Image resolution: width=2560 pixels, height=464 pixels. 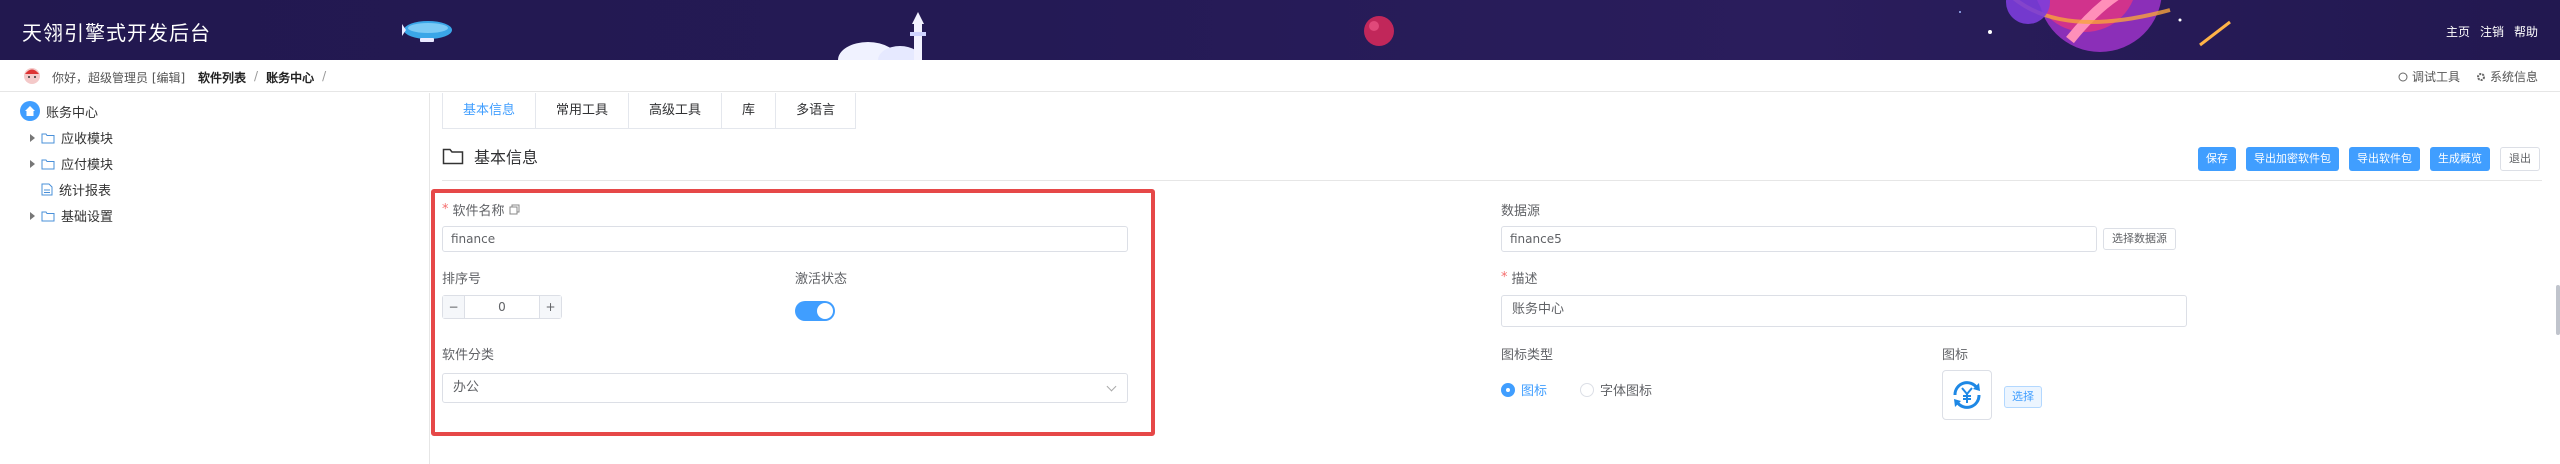 I want to click on sidebar-item-receivable: 应收模块, so click(x=71, y=137).